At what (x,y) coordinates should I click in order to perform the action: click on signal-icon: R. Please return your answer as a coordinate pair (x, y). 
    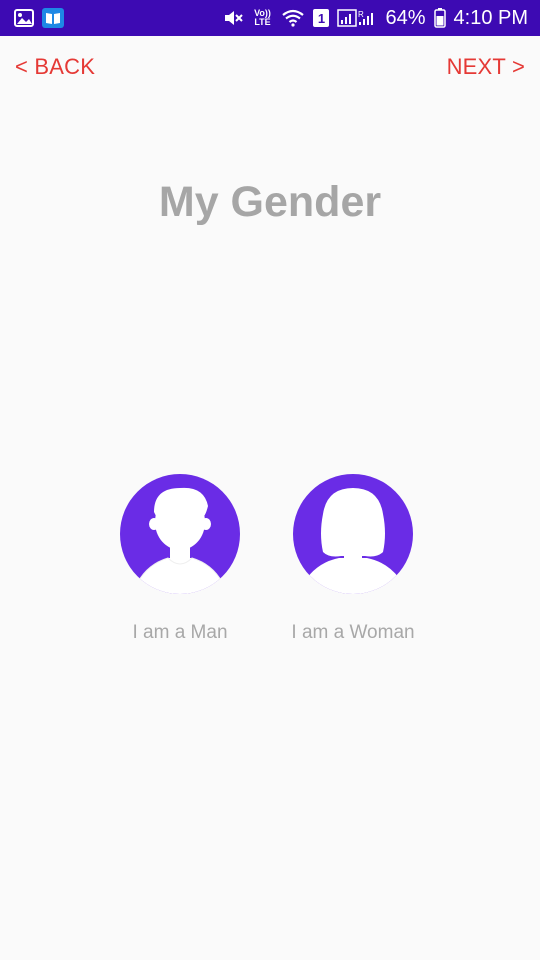
    Looking at the image, I should click on (357, 18).